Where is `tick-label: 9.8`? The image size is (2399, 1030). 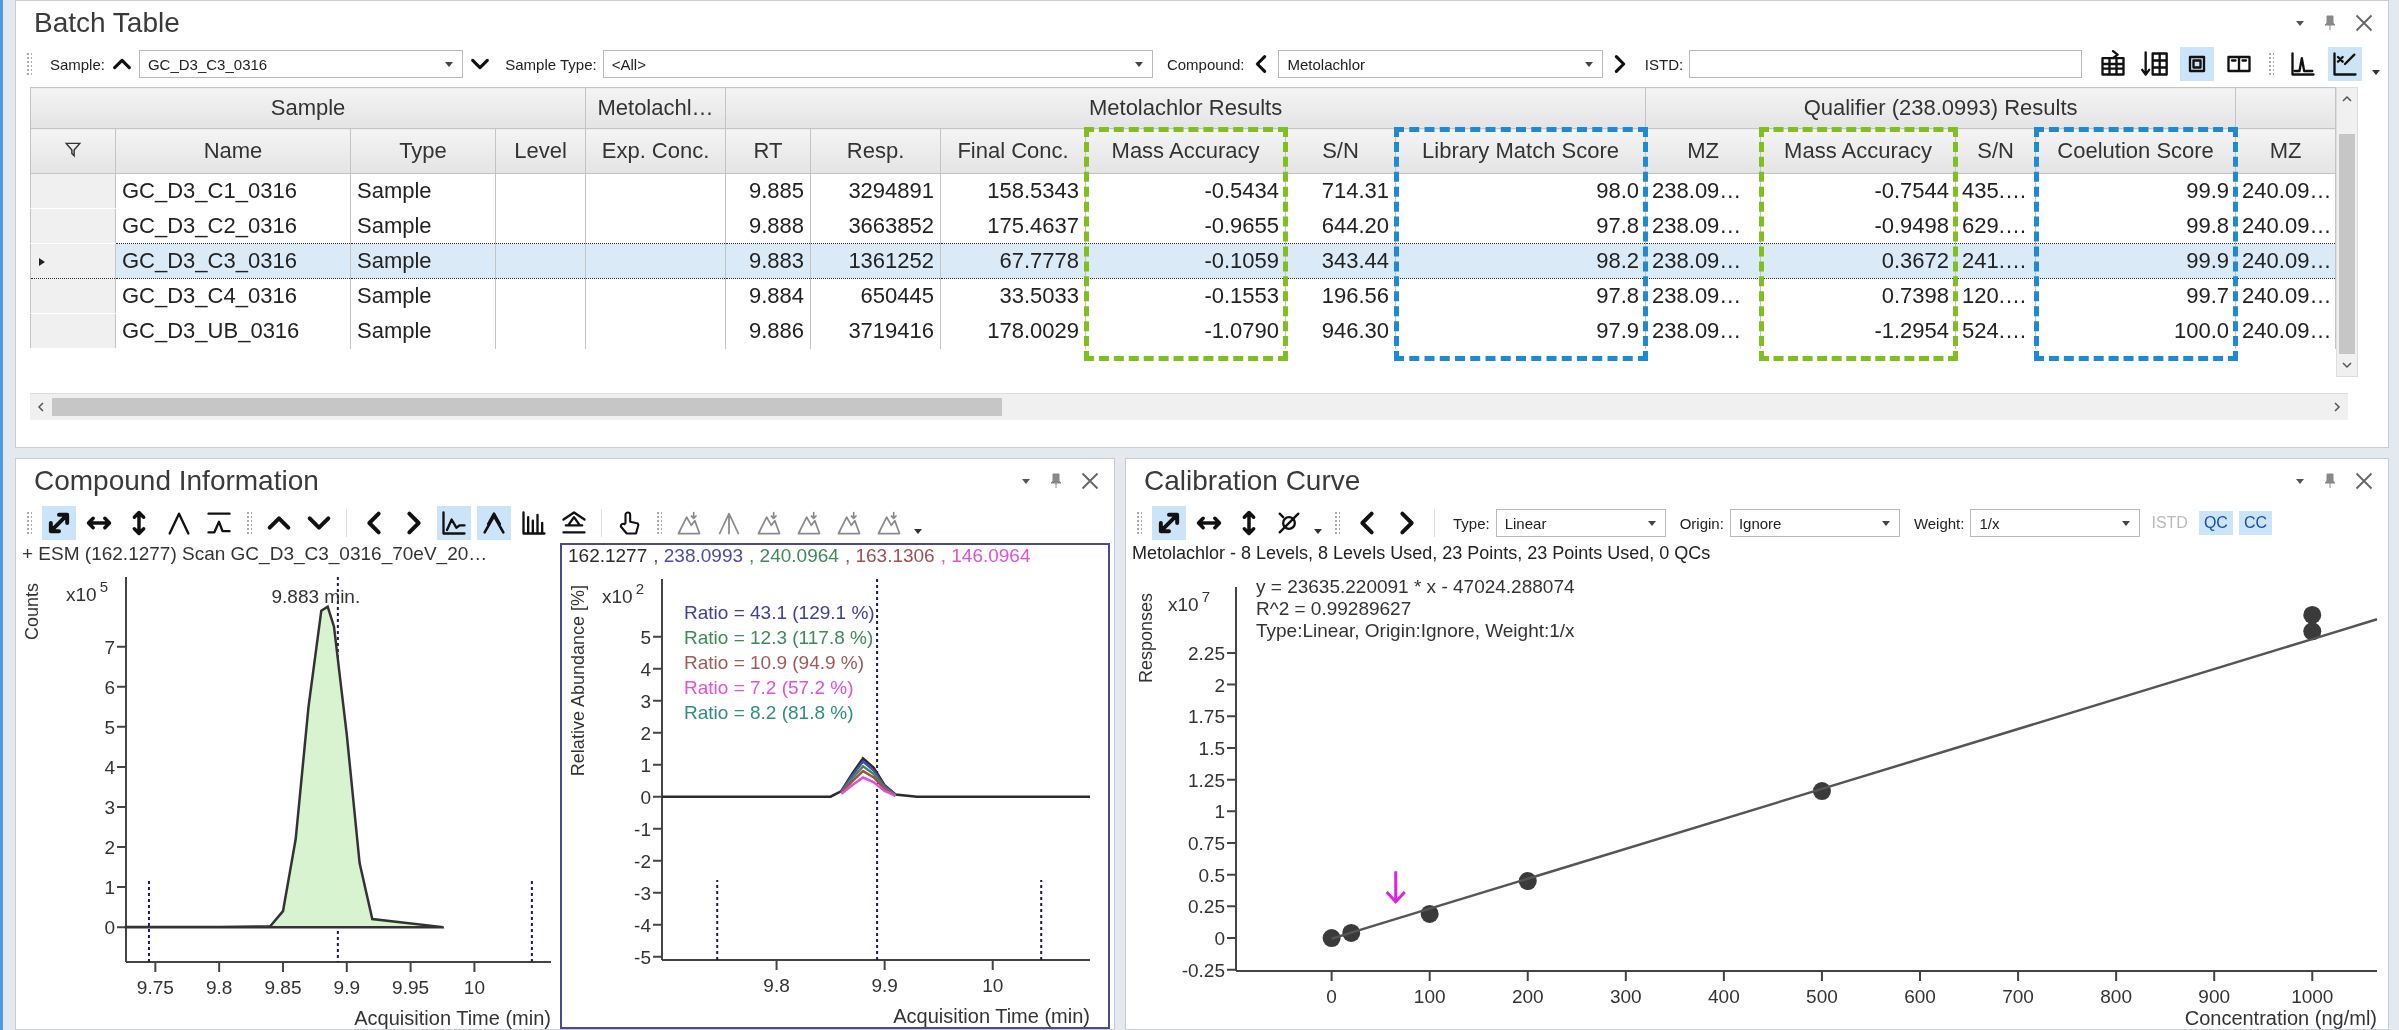 tick-label: 9.8 is located at coordinates (776, 985).